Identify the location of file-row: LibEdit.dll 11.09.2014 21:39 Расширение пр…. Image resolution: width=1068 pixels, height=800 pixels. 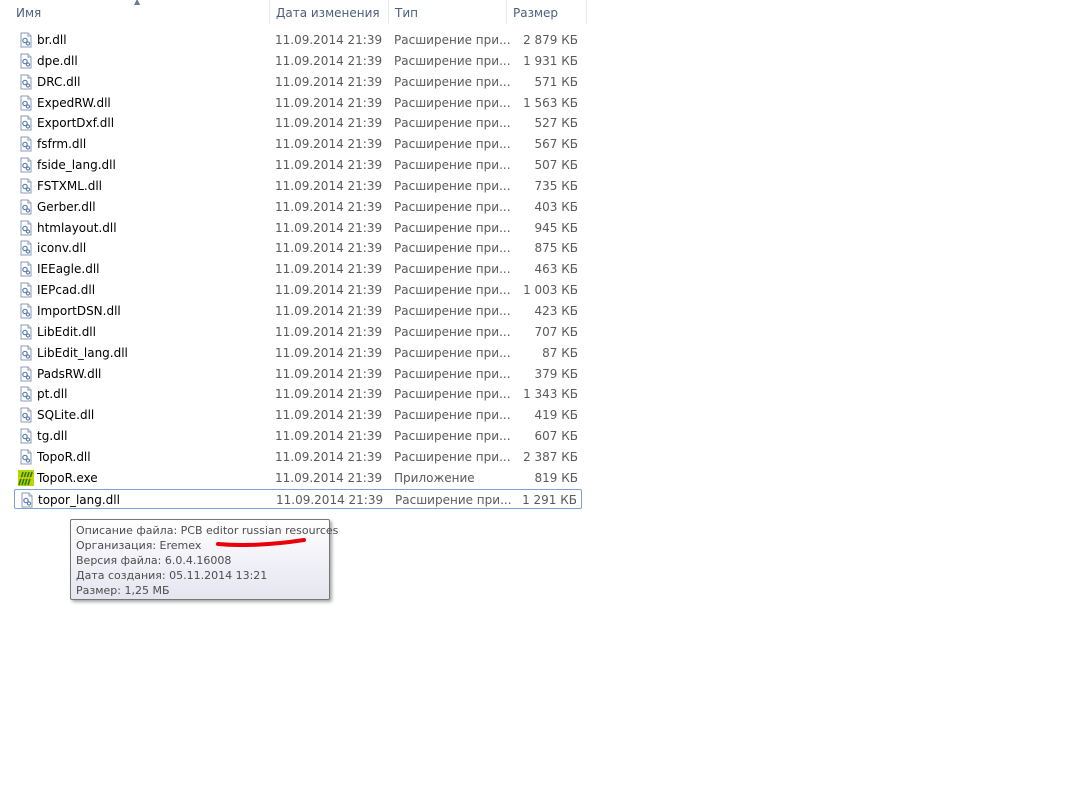
(298, 332).